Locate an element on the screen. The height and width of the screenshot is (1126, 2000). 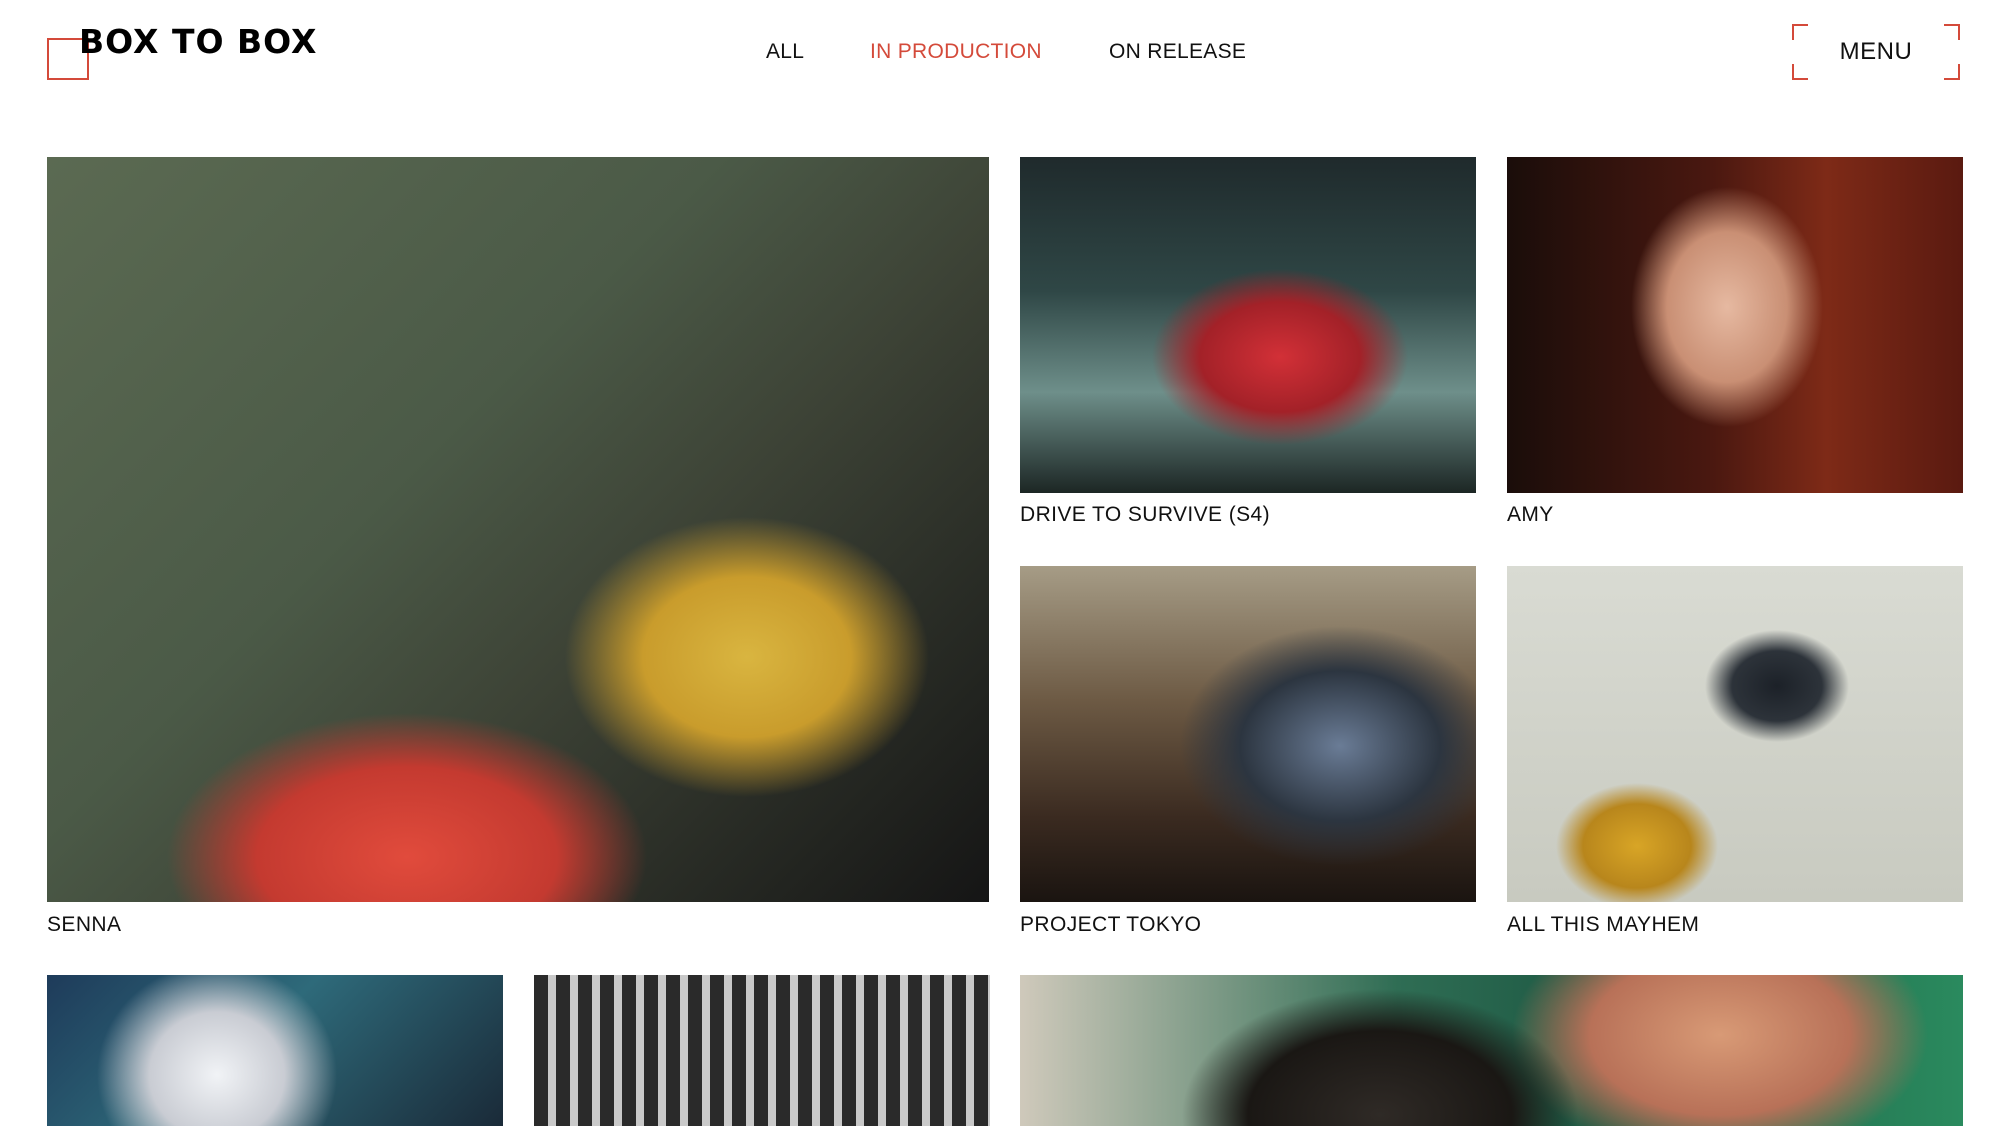
project-title: PROJECT TOKYO is located at coordinates (1111, 924).